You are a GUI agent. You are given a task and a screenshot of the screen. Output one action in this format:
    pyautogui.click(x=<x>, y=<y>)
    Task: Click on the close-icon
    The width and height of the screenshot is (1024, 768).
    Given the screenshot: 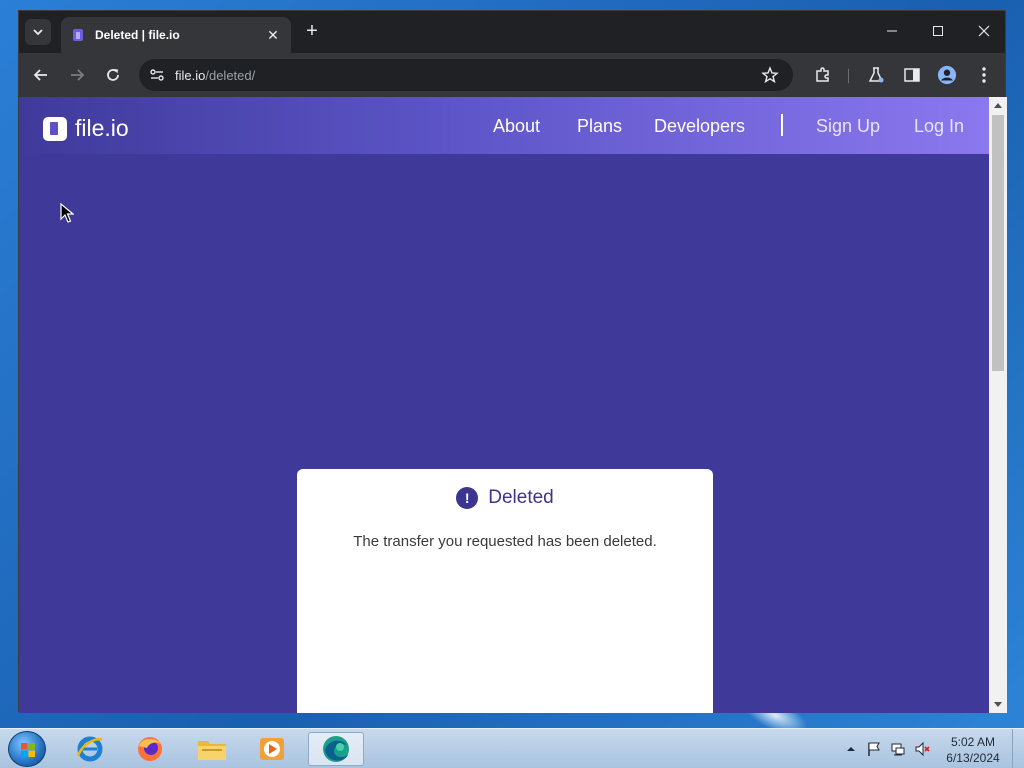 What is the action you would take?
    pyautogui.click(x=984, y=31)
    